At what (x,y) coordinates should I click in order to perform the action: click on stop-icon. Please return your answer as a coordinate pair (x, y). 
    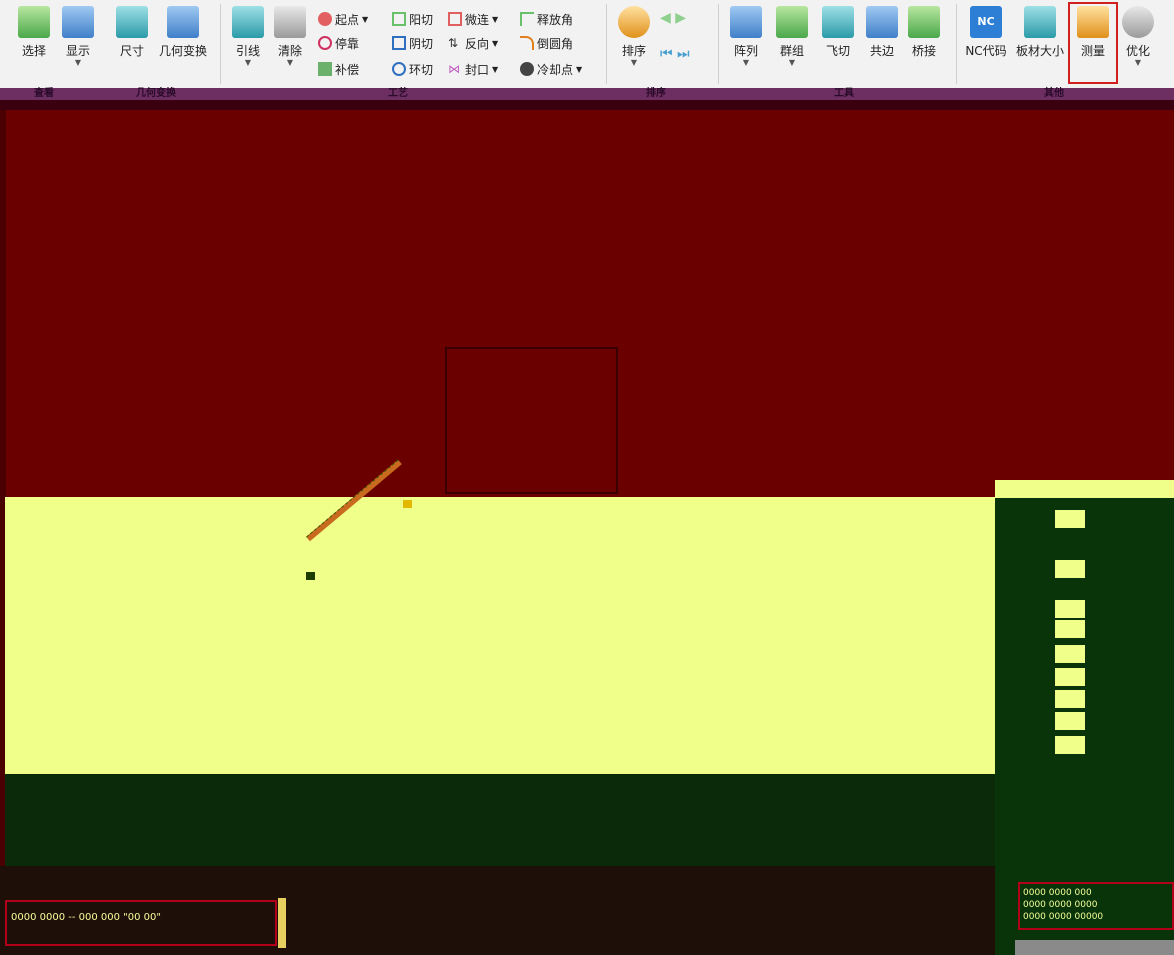
    Looking at the image, I should click on (325, 43).